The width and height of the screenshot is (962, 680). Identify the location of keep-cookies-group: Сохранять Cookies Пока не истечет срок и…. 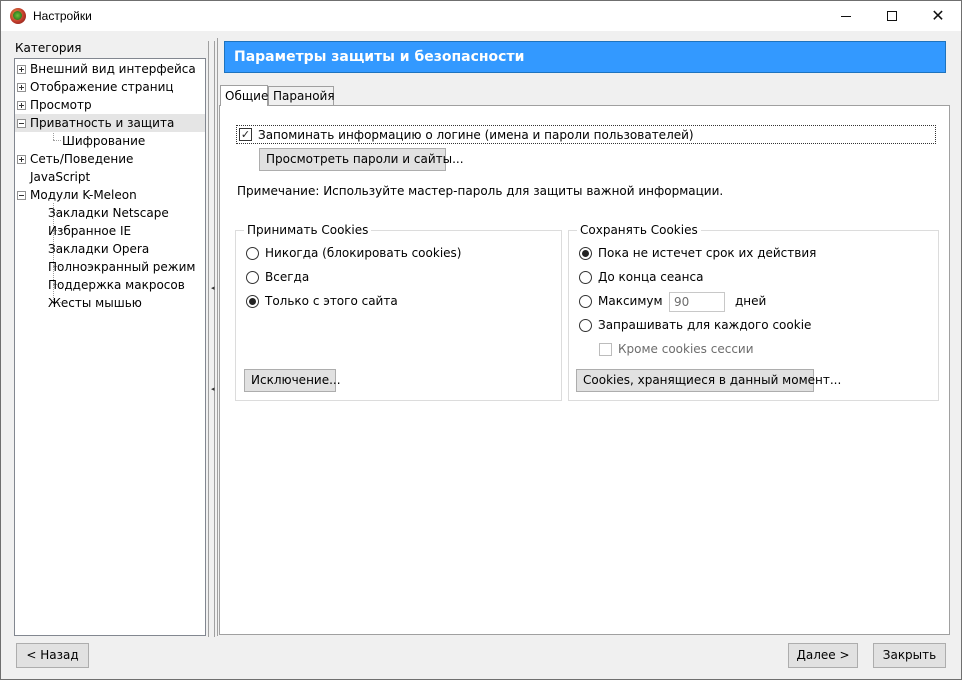
(753, 312).